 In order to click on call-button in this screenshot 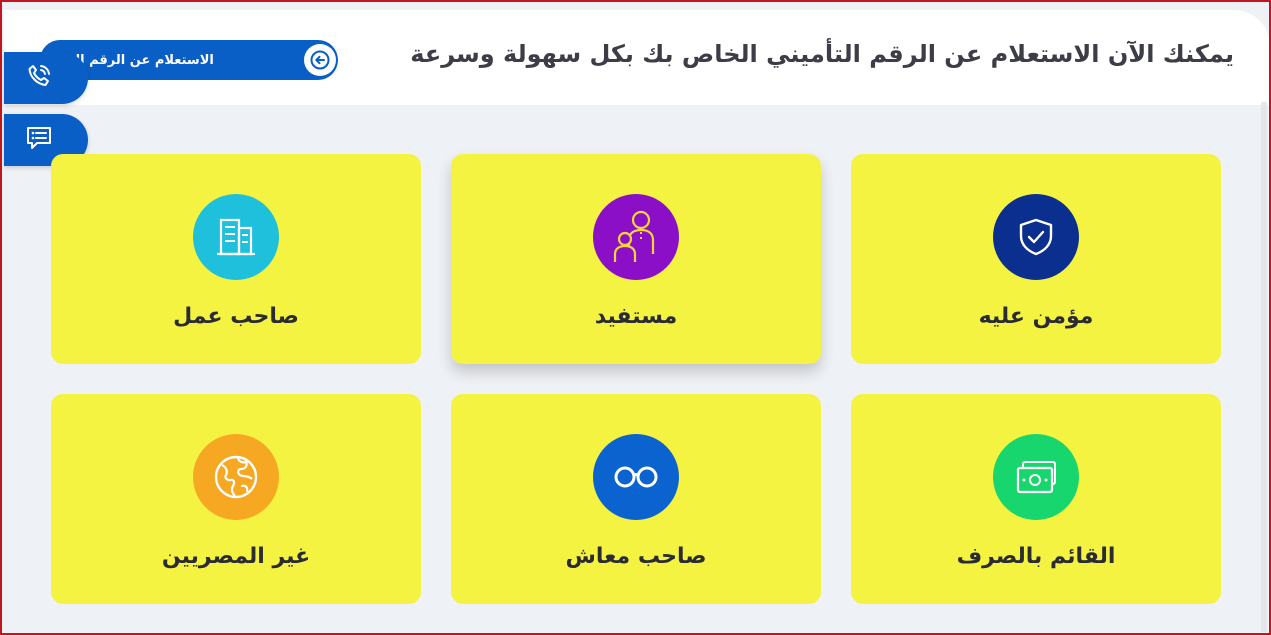, I will do `click(46, 78)`.